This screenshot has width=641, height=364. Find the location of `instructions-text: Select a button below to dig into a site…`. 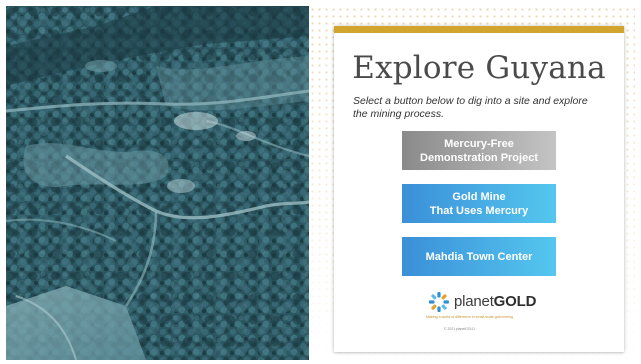

instructions-text: Select a button below to dig into a site… is located at coordinates (470, 107).